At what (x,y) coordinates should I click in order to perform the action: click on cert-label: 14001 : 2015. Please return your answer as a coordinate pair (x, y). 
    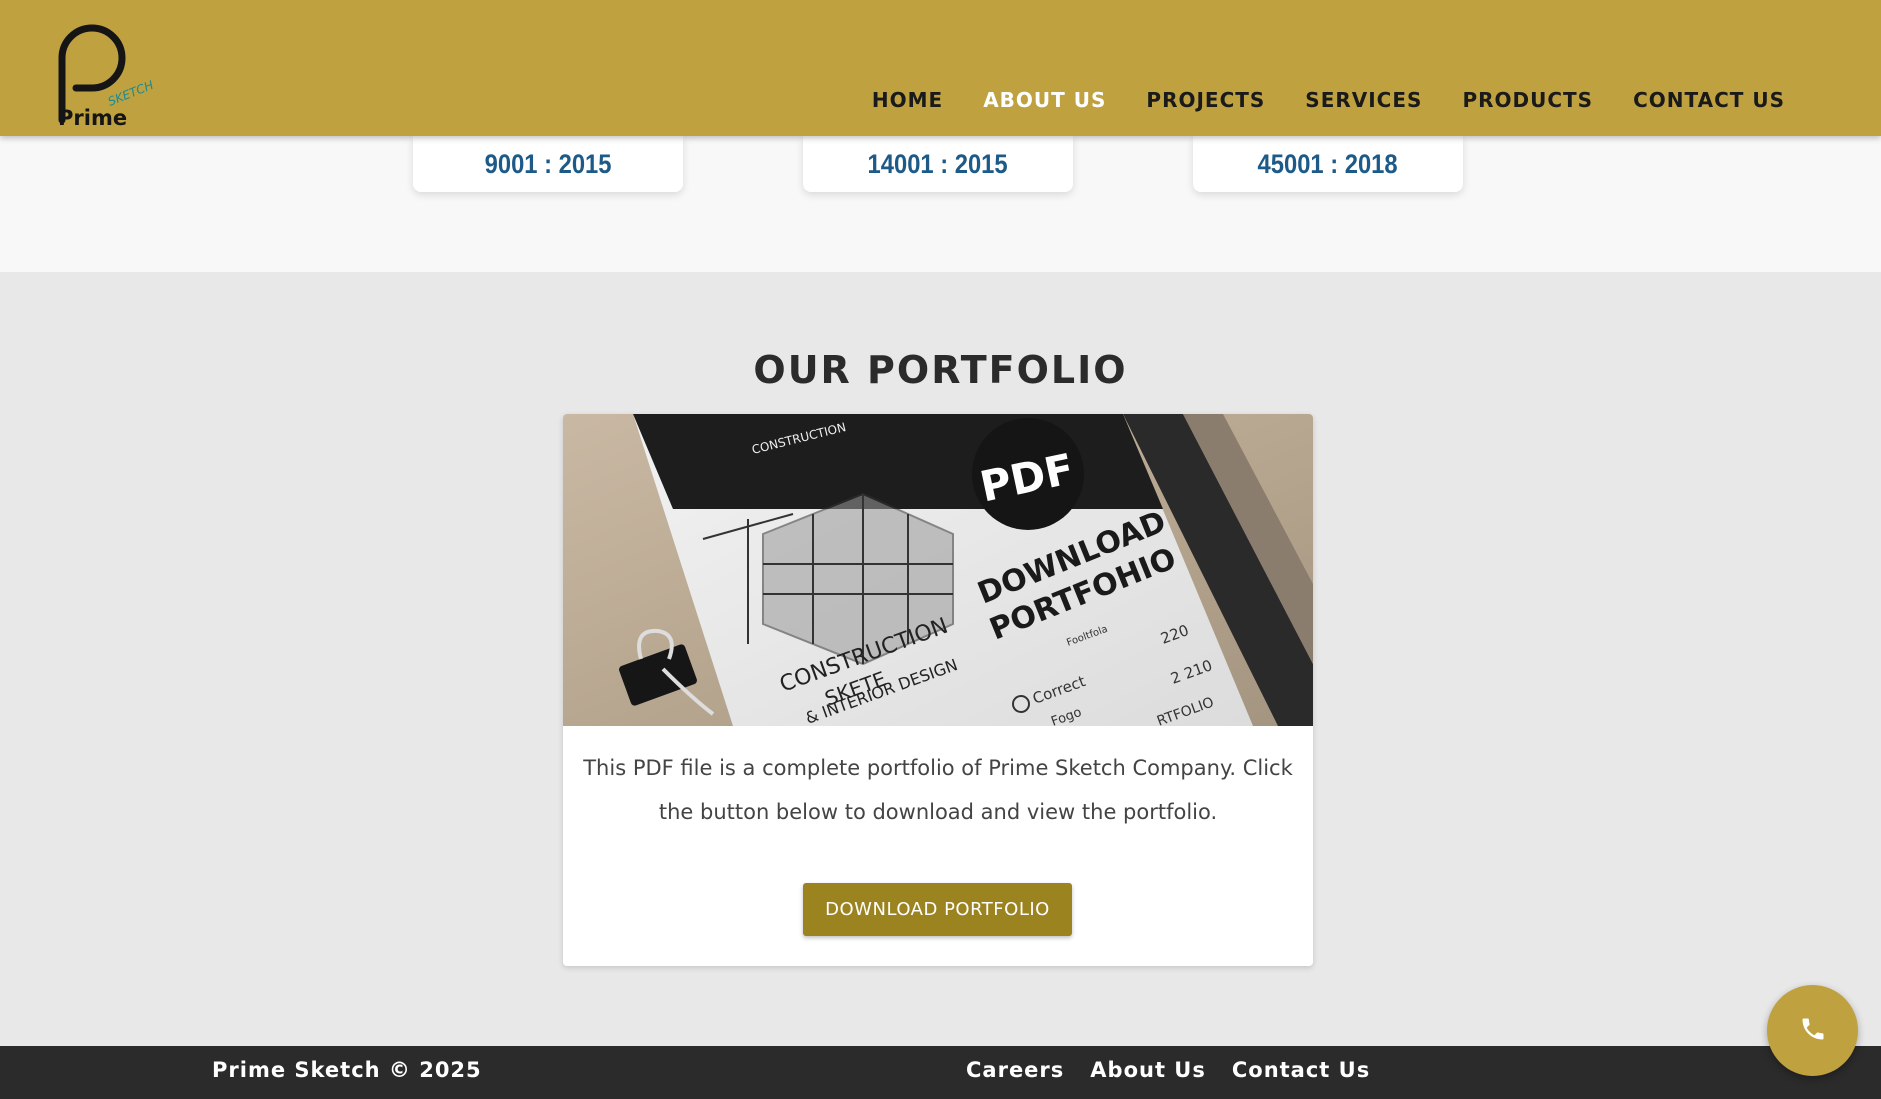
    Looking at the image, I should click on (938, 163).